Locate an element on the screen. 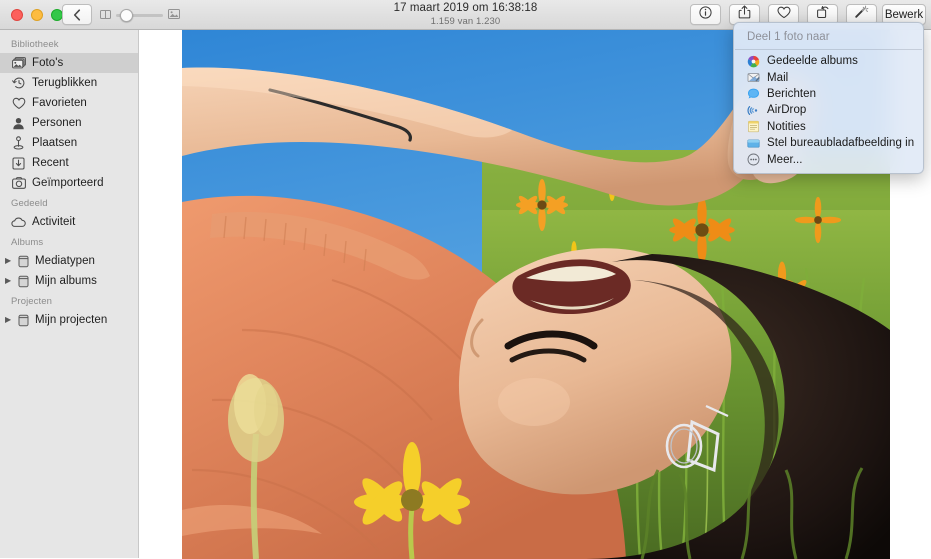 The width and height of the screenshot is (931, 559). messages-icon is located at coordinates (753, 93).